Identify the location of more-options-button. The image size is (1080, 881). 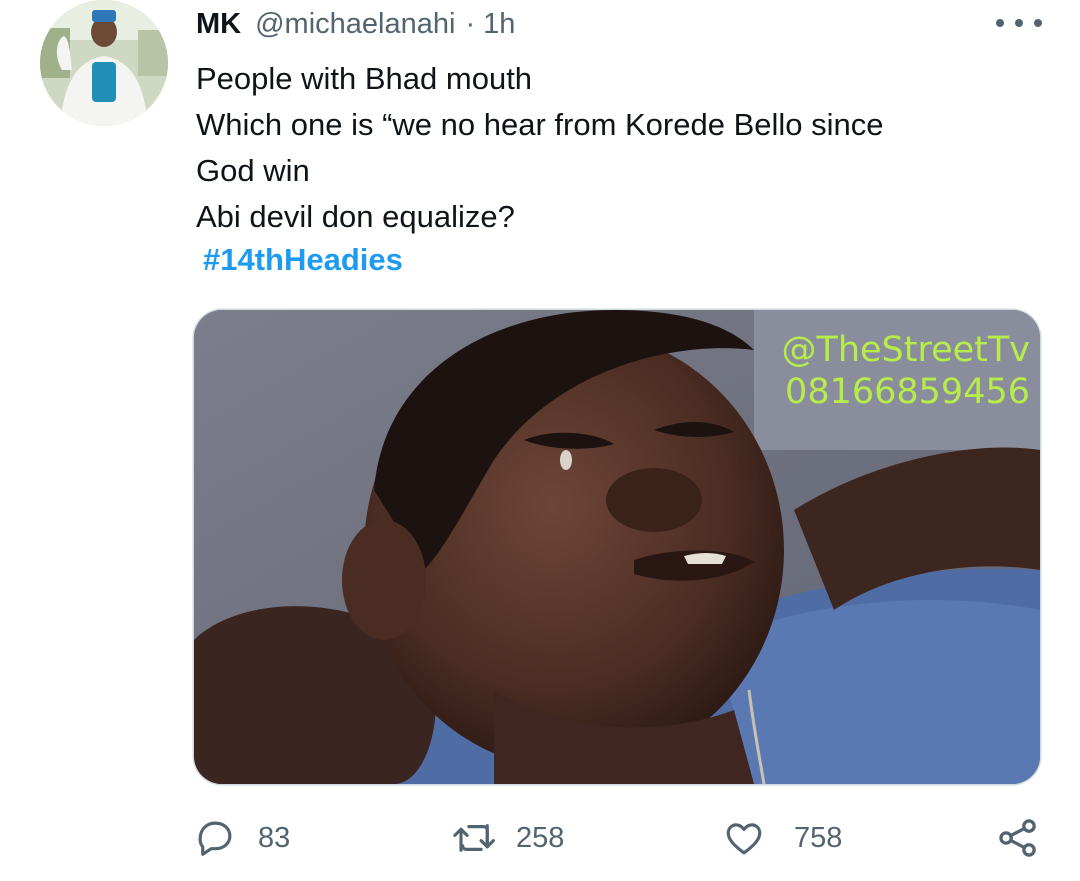
(1019, 23).